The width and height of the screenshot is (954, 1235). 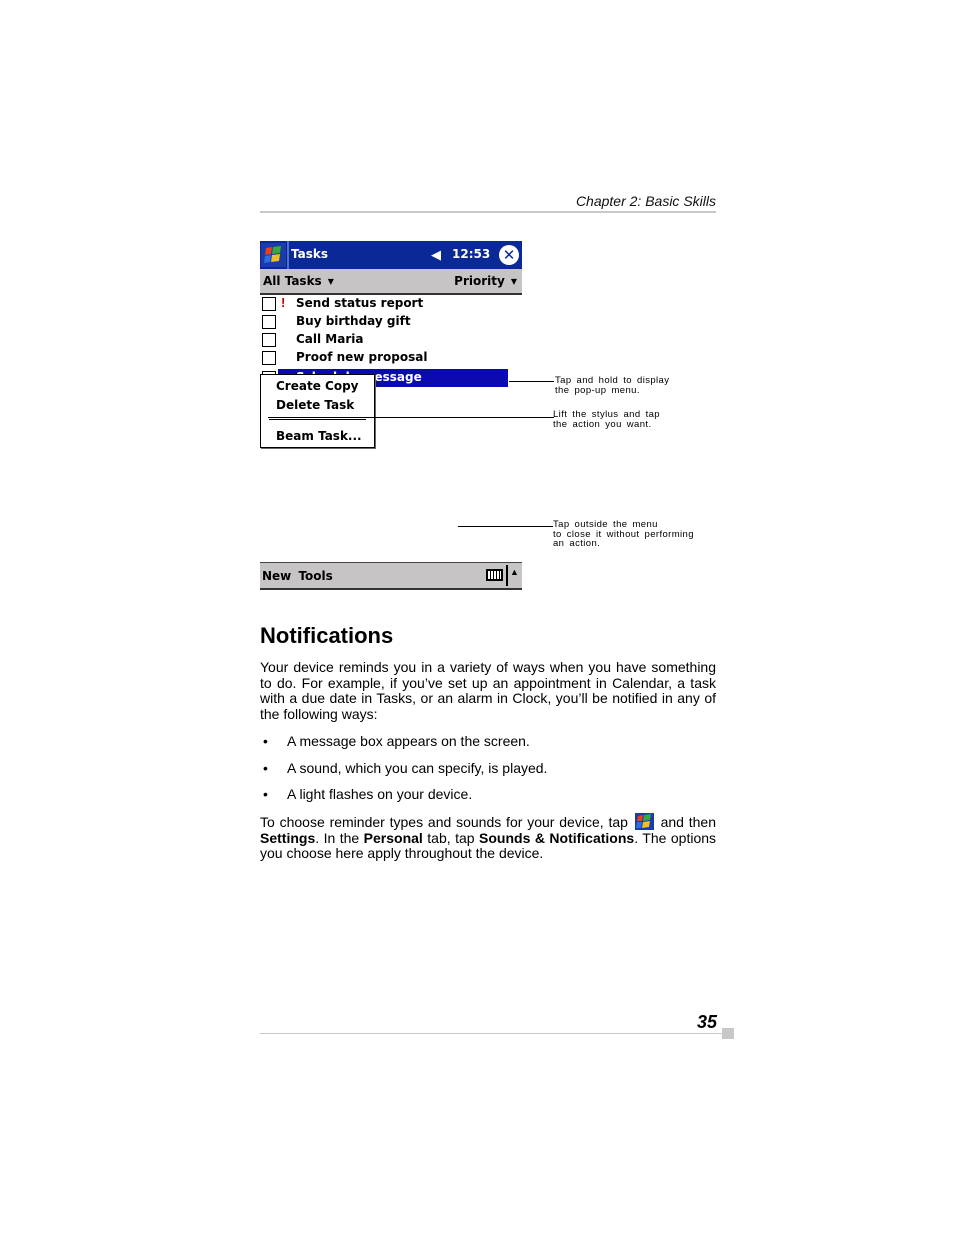 I want to click on callout-text: the action you want., so click(x=602, y=424).